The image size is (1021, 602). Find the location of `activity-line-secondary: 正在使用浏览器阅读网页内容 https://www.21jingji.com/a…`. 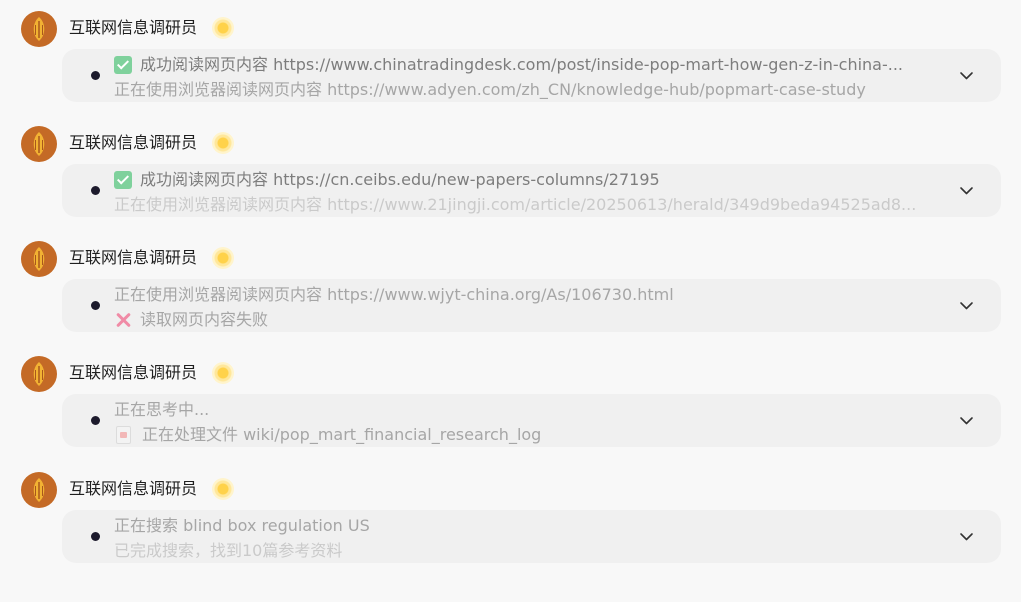

activity-line-secondary: 正在使用浏览器阅读网页内容 https://www.21jingji.com/a… is located at coordinates (529, 205).